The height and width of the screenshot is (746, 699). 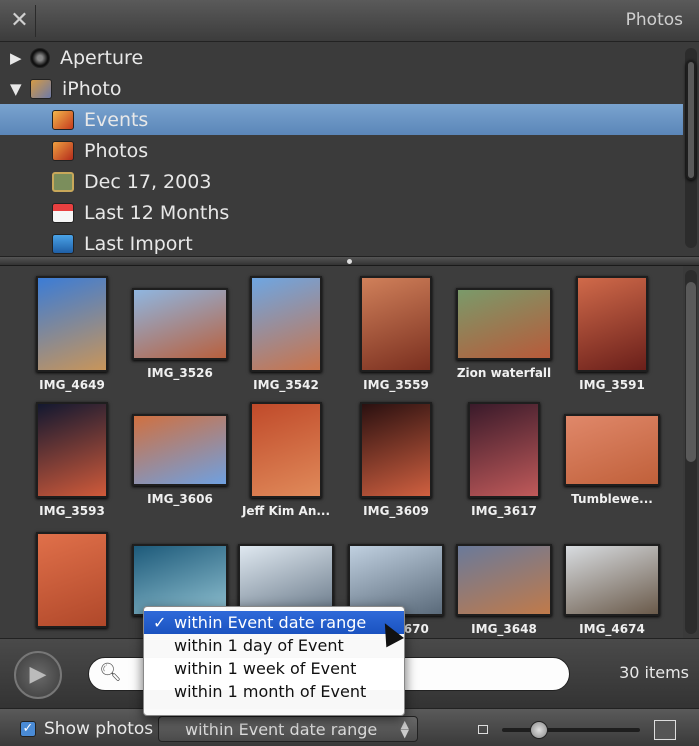 I want to click on events-icon, so click(x=63, y=119).